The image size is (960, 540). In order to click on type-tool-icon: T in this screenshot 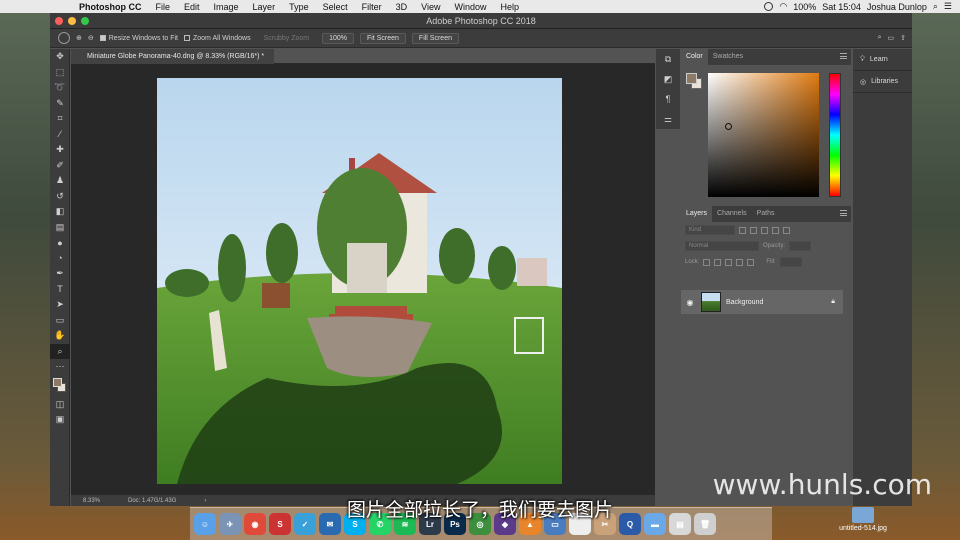, I will do `click(60, 290)`.